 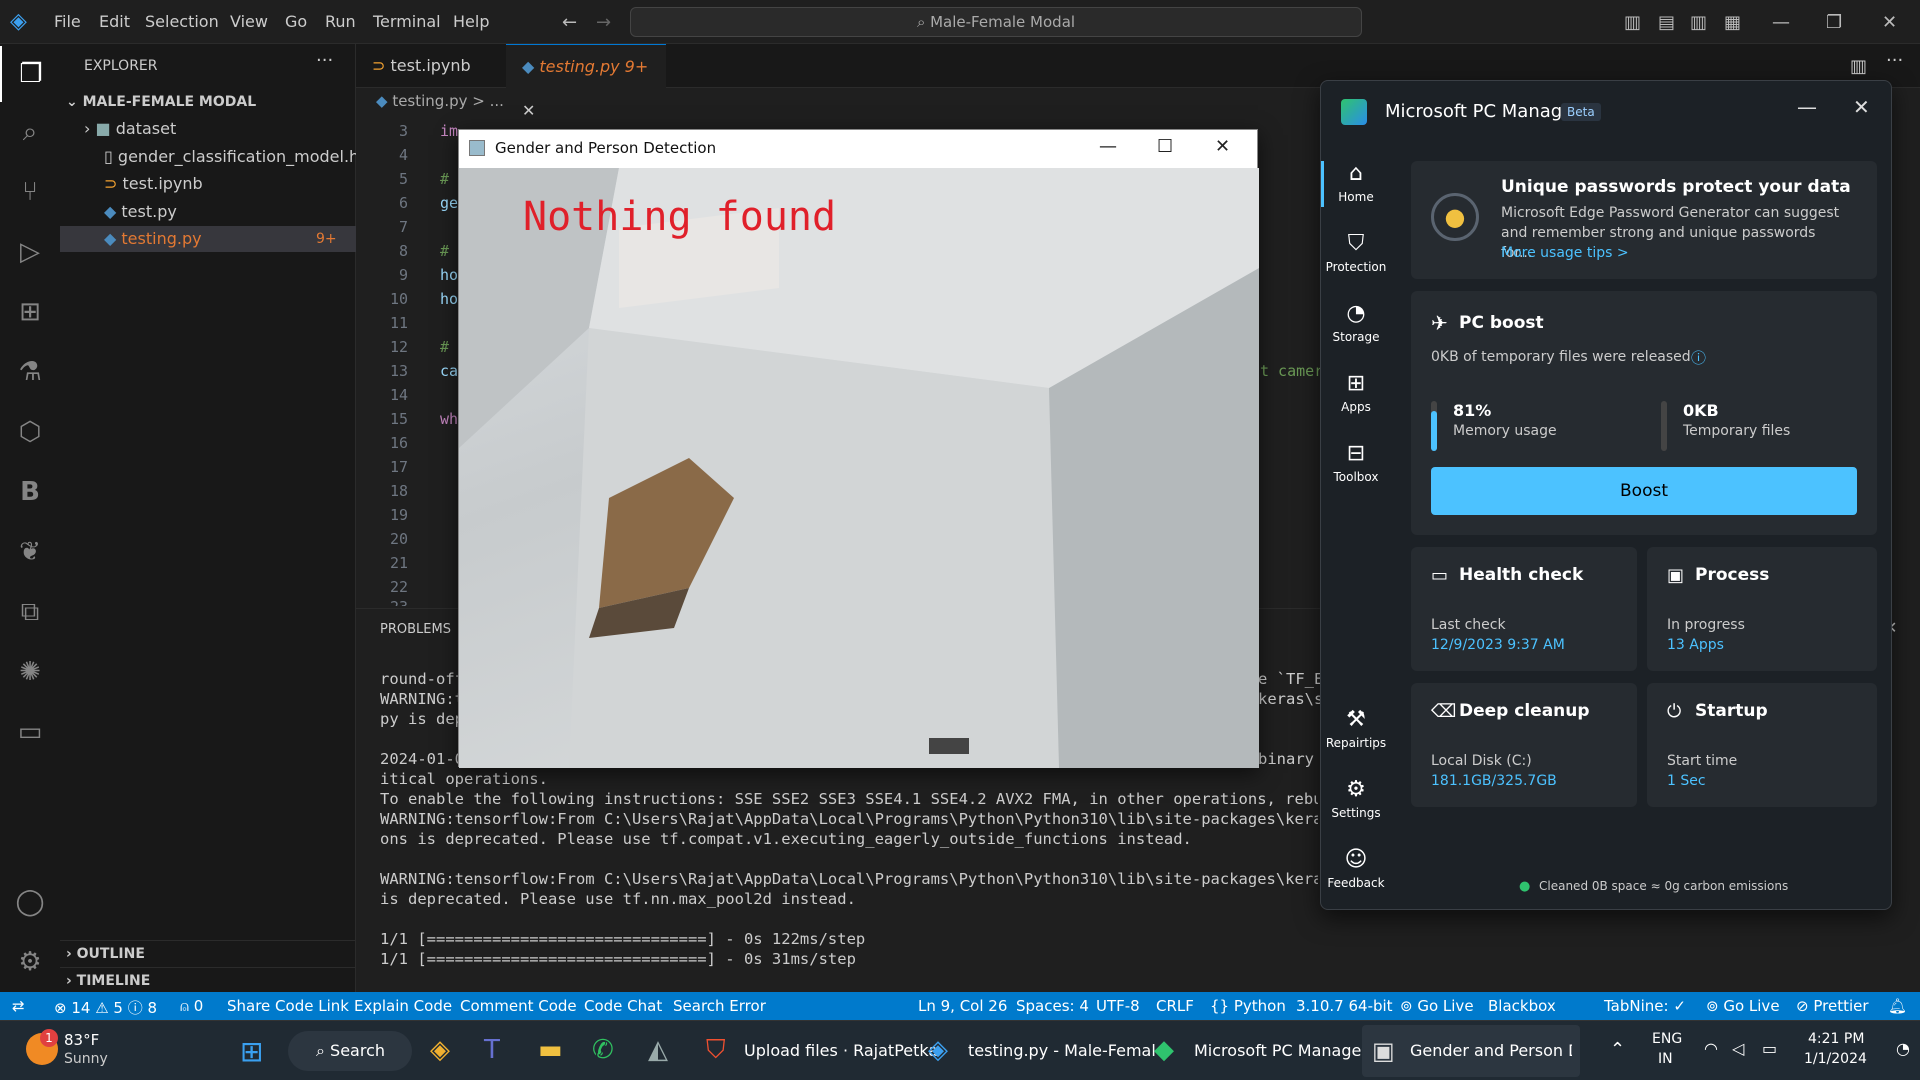 What do you see at coordinates (249, 21) in the screenshot?
I see `menu-view: View` at bounding box center [249, 21].